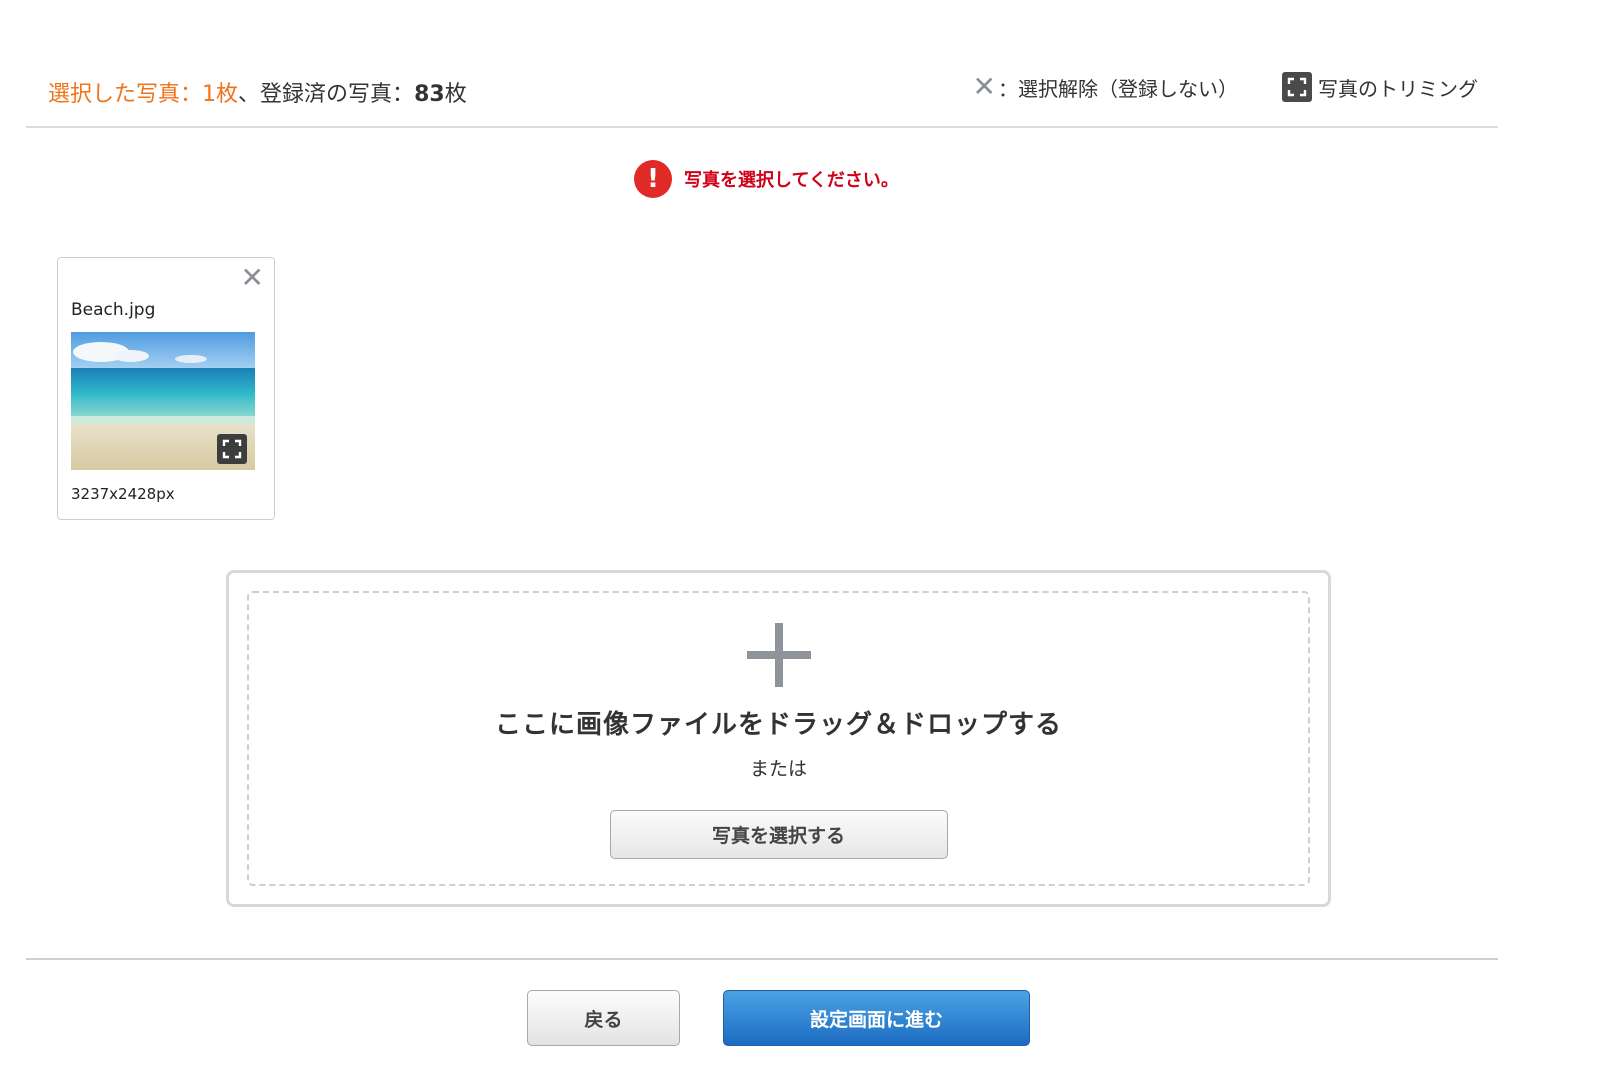 Image resolution: width=1600 pixels, height=1079 pixels. Describe the element at coordinates (113, 310) in the screenshot. I see `photo-filename: Beach.jpg` at that location.